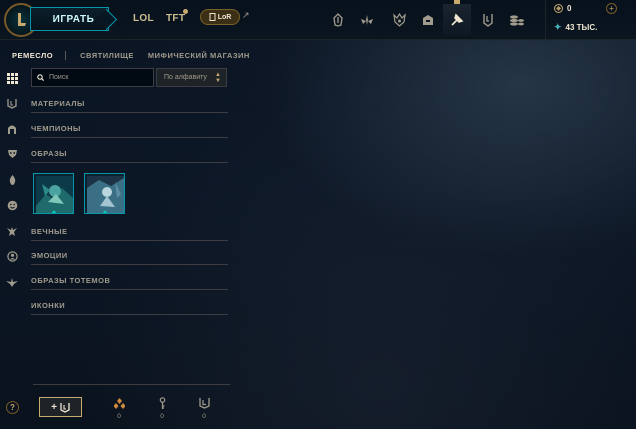  I want to click on category-label: МАТЕРИАЛЫ, so click(58, 103).